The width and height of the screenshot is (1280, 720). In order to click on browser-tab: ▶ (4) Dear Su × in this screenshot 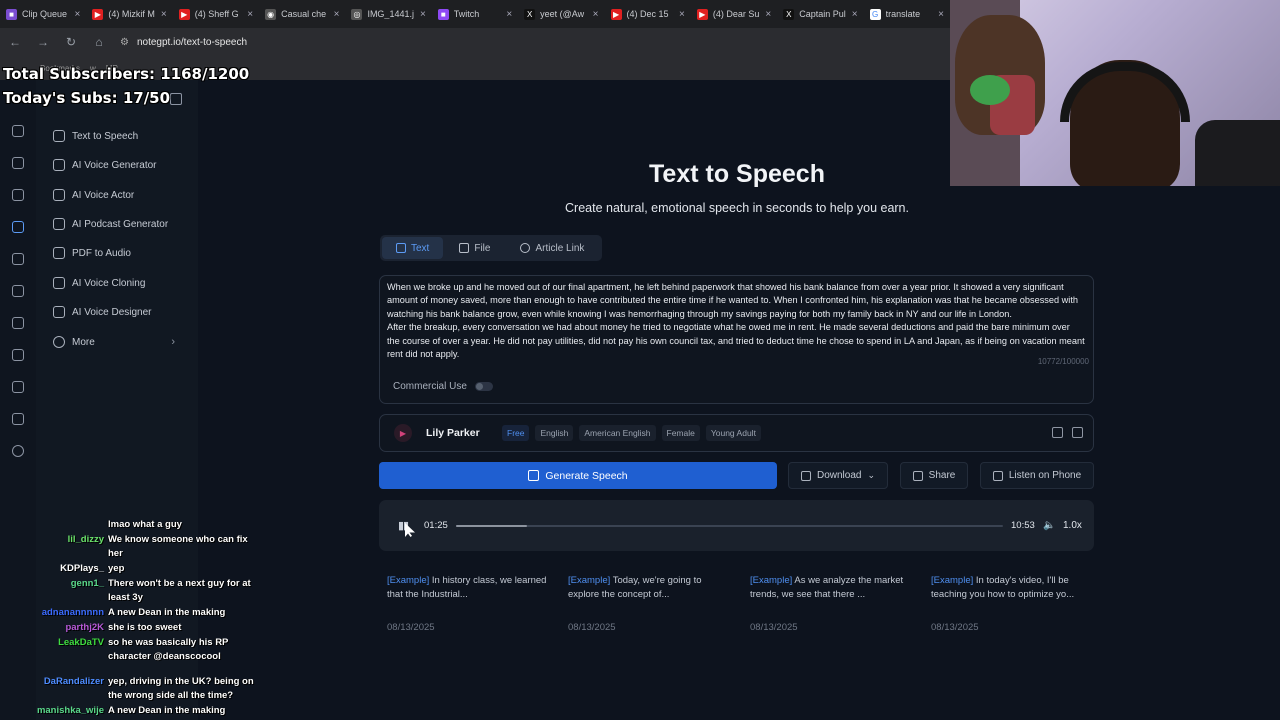, I will do `click(734, 14)`.